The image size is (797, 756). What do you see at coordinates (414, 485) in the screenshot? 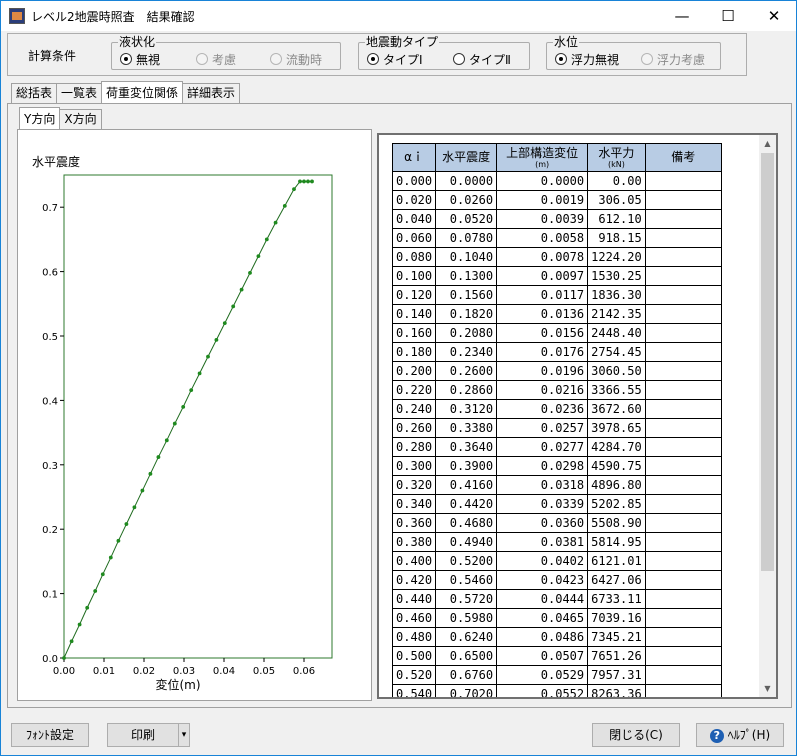
I see `table-cell: 0.320` at bounding box center [414, 485].